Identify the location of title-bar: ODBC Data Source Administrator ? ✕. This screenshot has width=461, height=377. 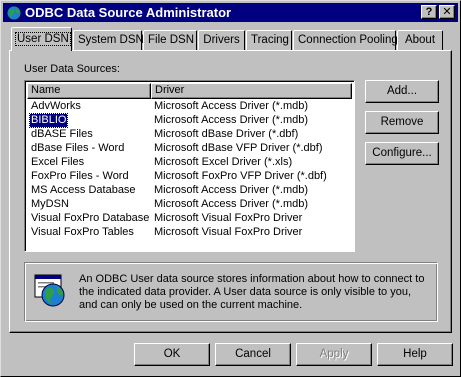
(230, 12).